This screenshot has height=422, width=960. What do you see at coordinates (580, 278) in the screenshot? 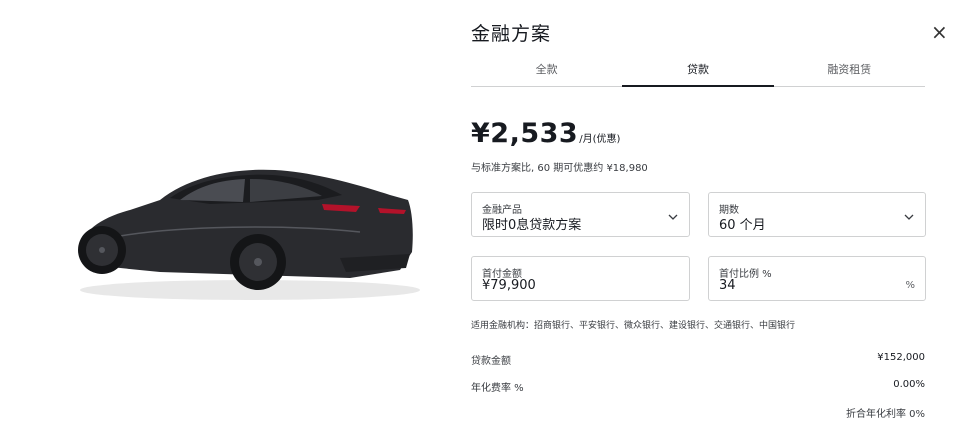
I see `down-payment-amount-field: 首付金额 ¥79,900` at bounding box center [580, 278].